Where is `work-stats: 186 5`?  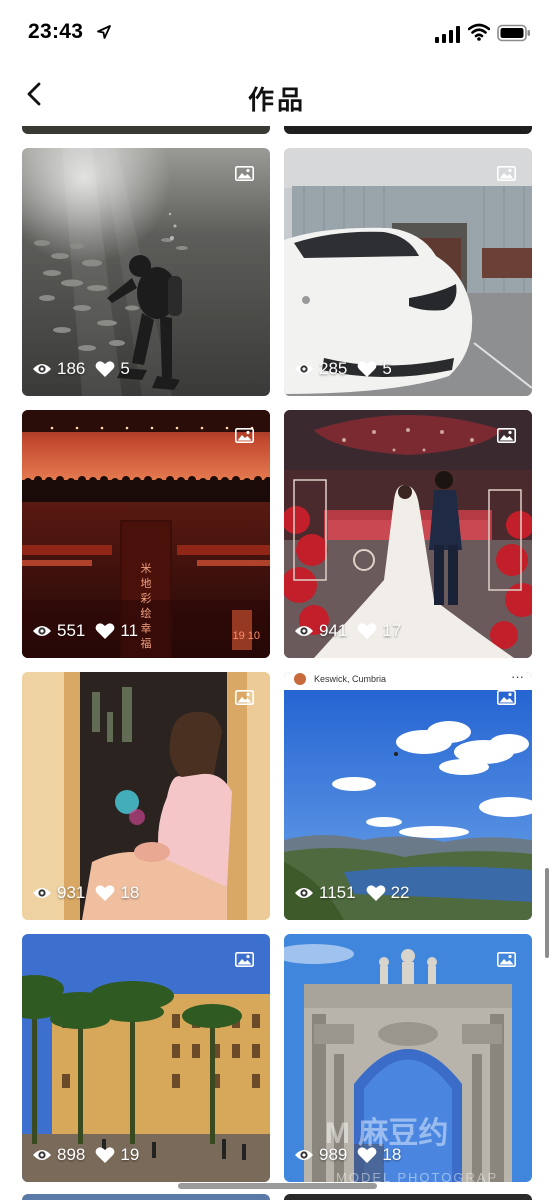 work-stats: 186 5 is located at coordinates (81, 369).